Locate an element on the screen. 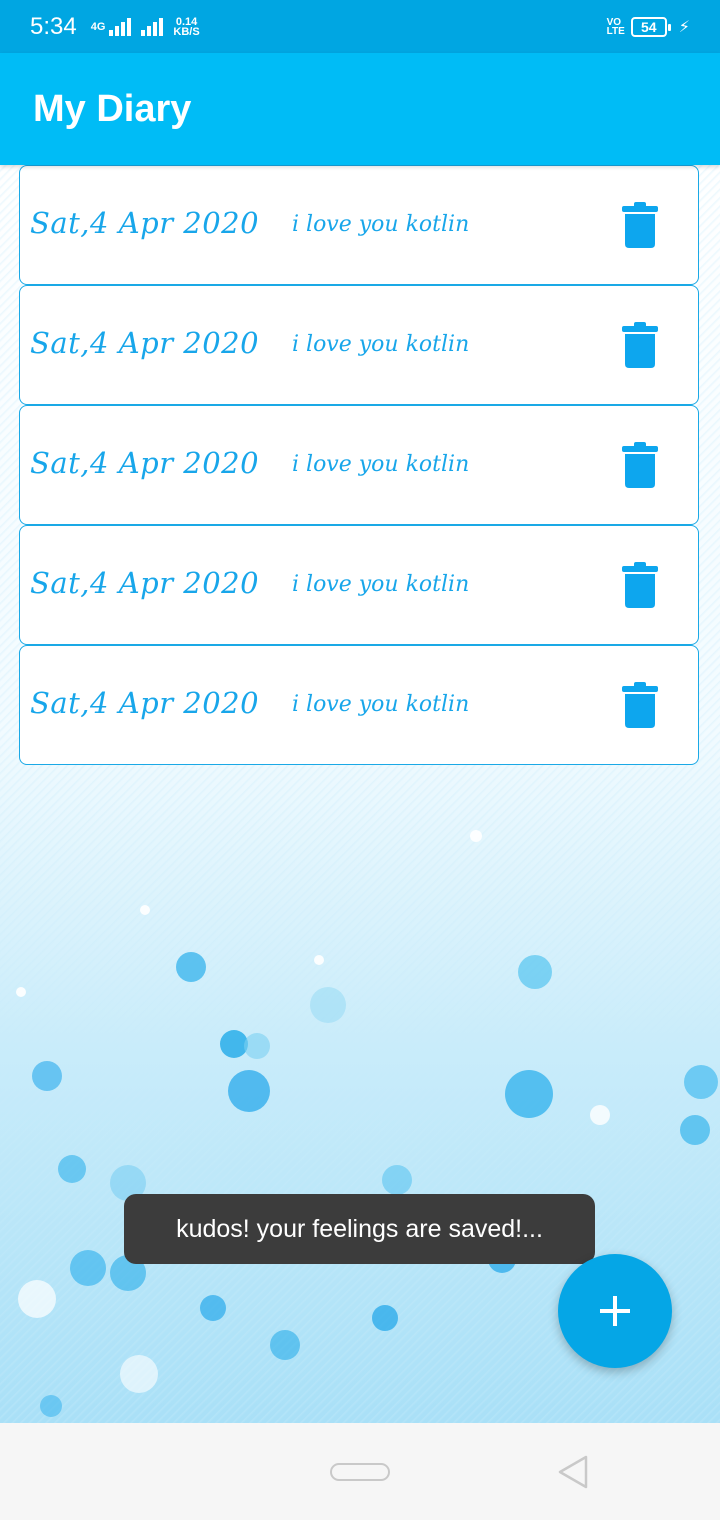 The image size is (720, 1520). signal-icon is located at coordinates (120, 26).